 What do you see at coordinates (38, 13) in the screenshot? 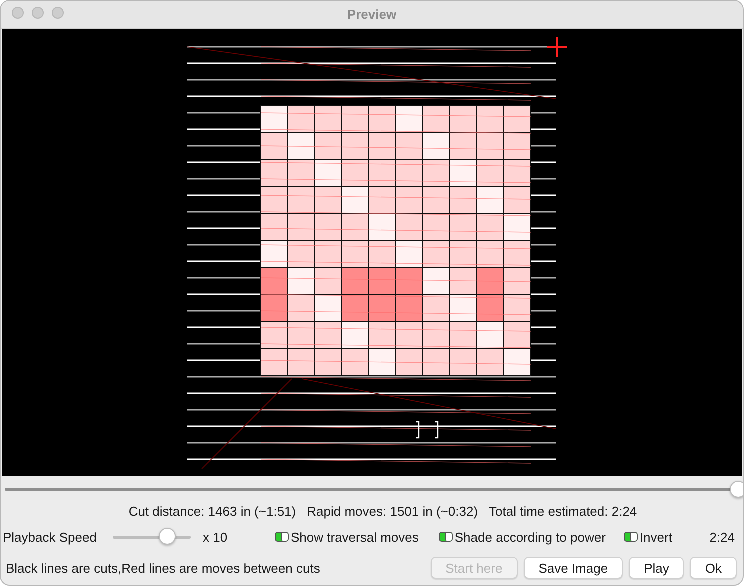
I see `minimize-button` at bounding box center [38, 13].